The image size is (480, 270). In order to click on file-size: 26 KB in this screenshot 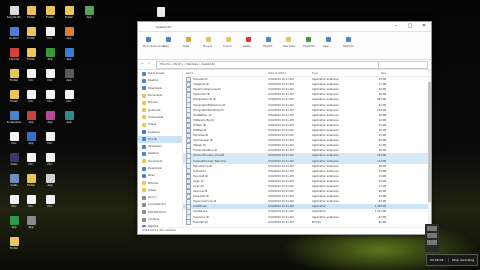, I will do `click(382, 95)`.